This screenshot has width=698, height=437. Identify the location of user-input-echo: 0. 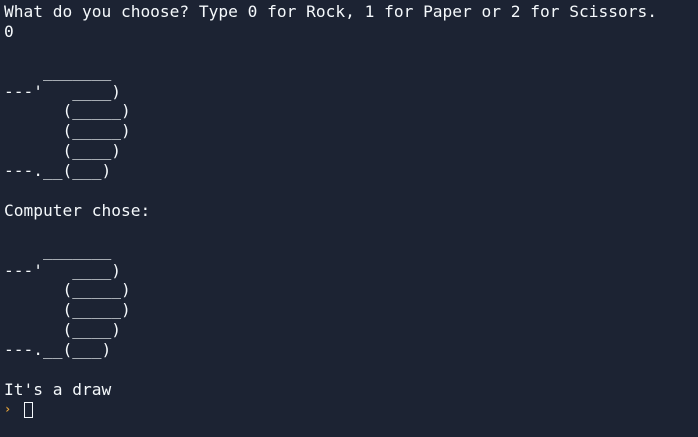
(9, 31).